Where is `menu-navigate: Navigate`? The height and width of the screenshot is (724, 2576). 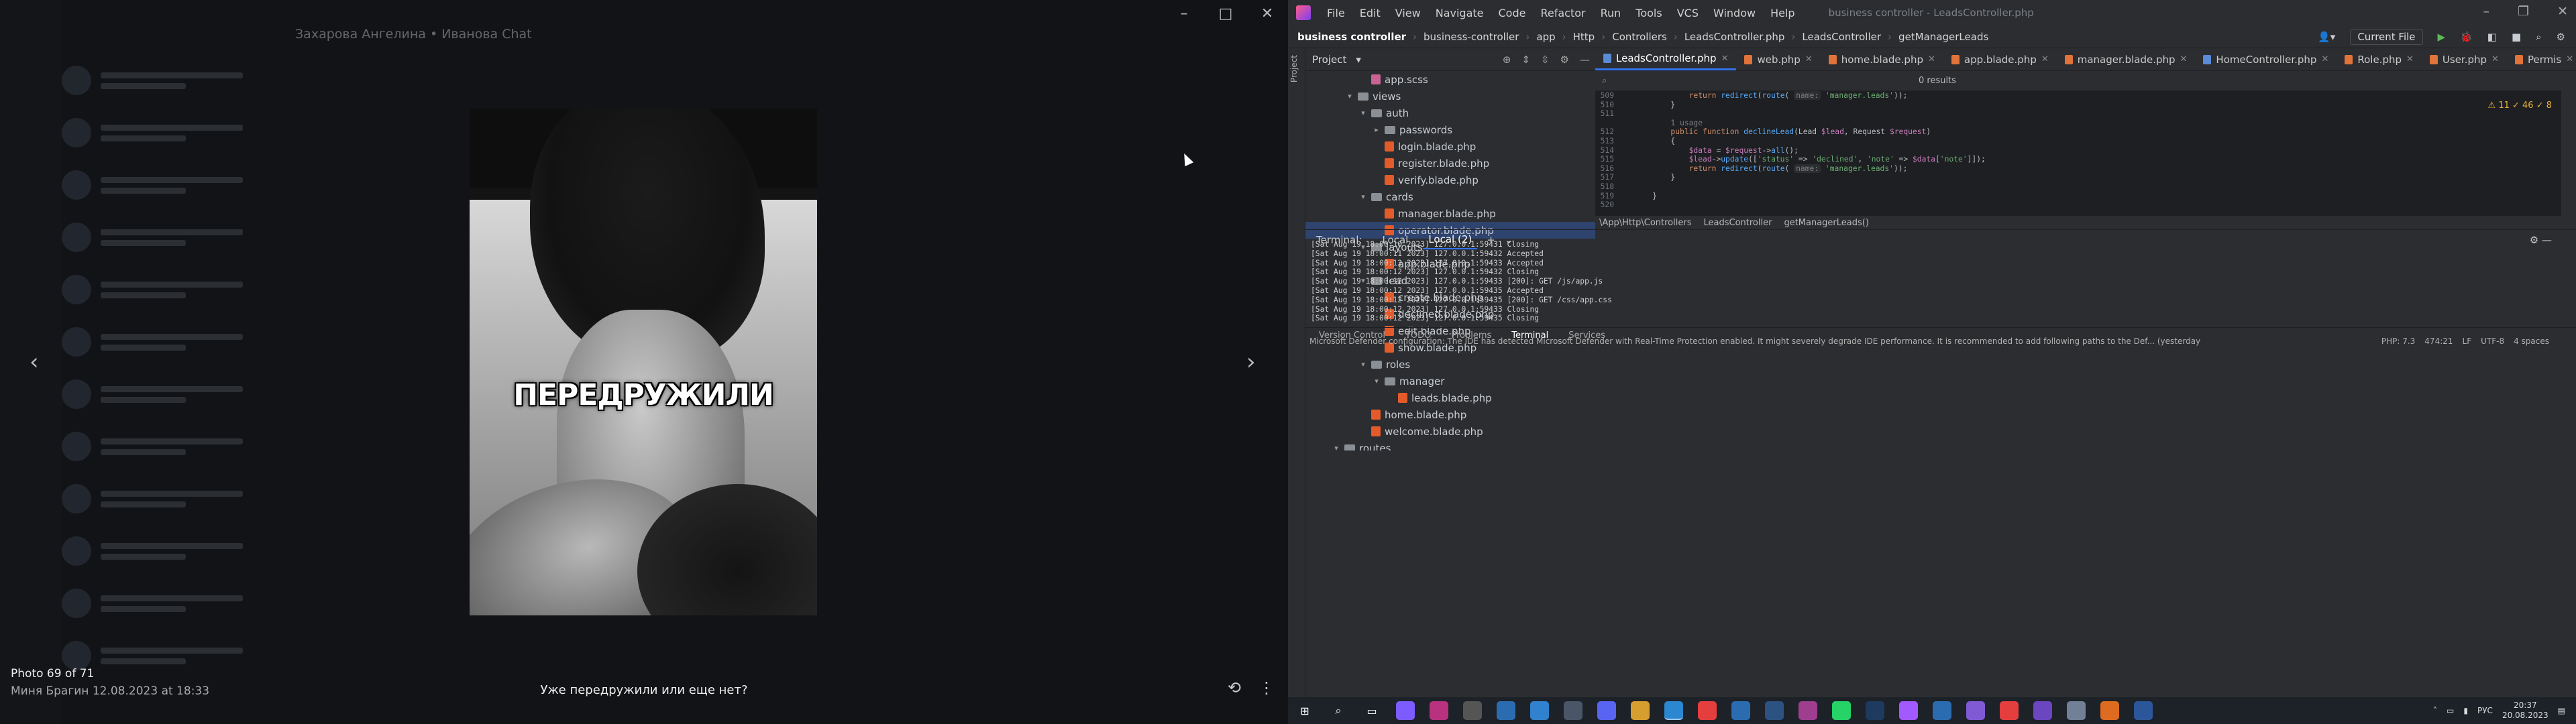 menu-navigate: Navigate is located at coordinates (1460, 13).